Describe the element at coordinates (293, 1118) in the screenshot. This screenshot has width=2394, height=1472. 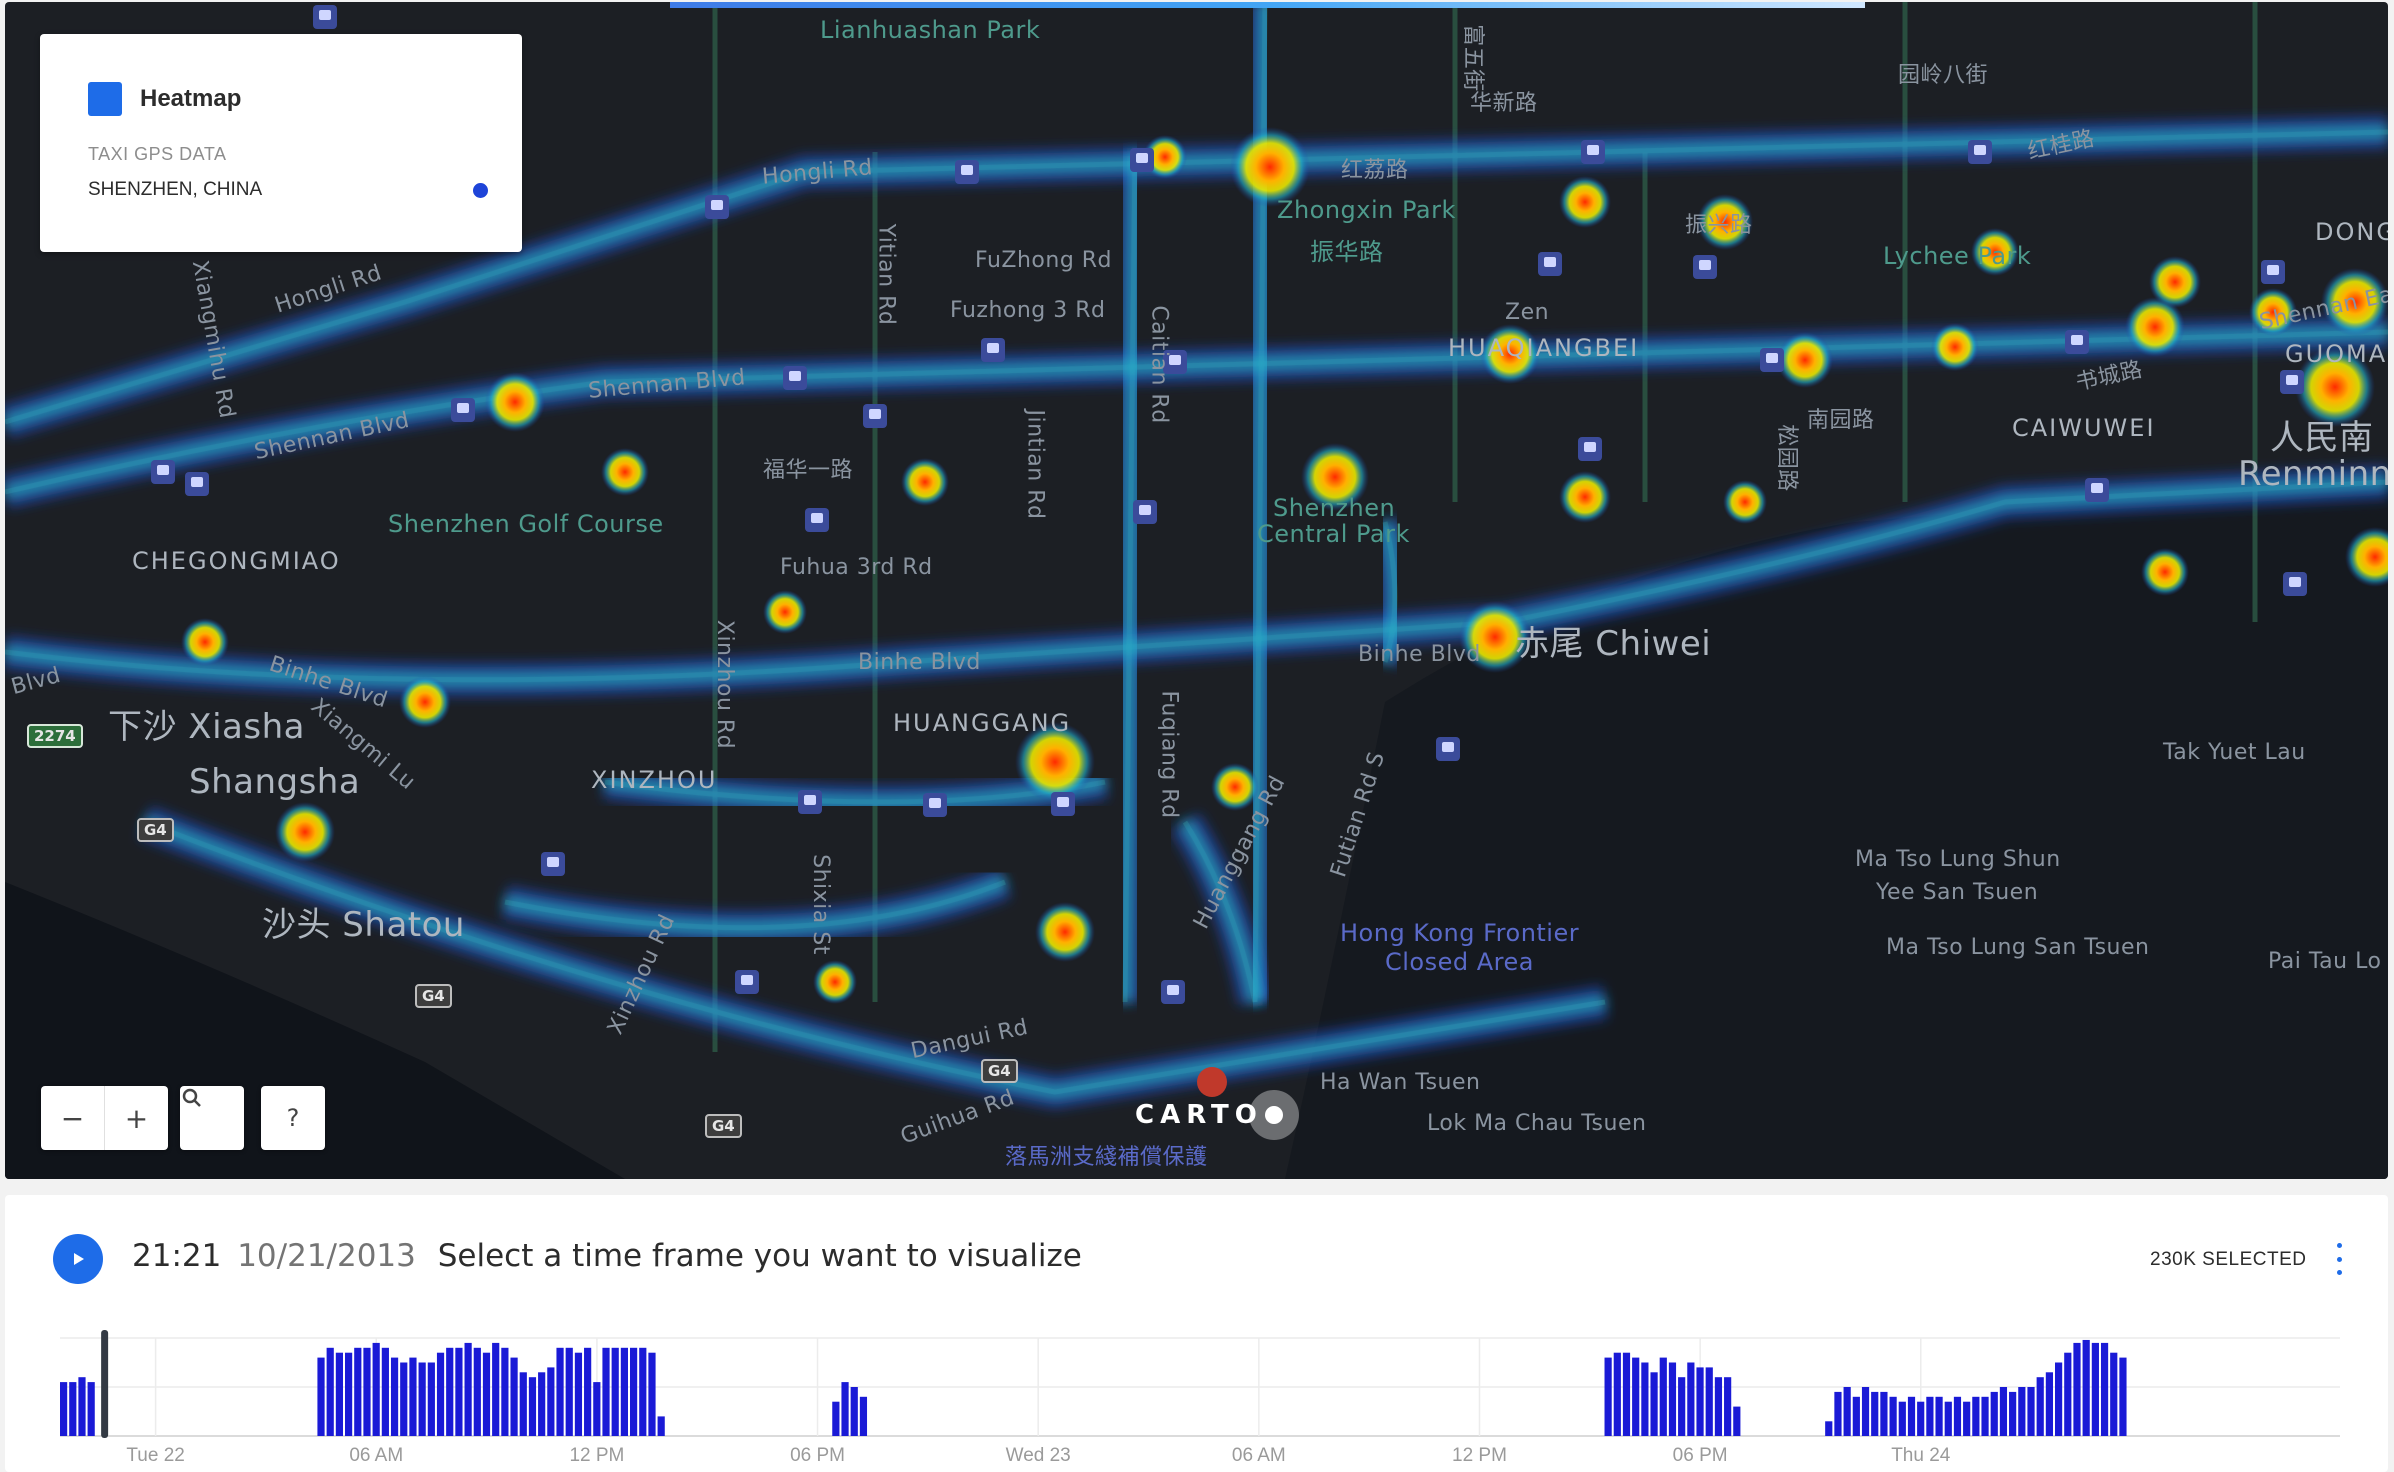
I see `help-button: ?` at that location.